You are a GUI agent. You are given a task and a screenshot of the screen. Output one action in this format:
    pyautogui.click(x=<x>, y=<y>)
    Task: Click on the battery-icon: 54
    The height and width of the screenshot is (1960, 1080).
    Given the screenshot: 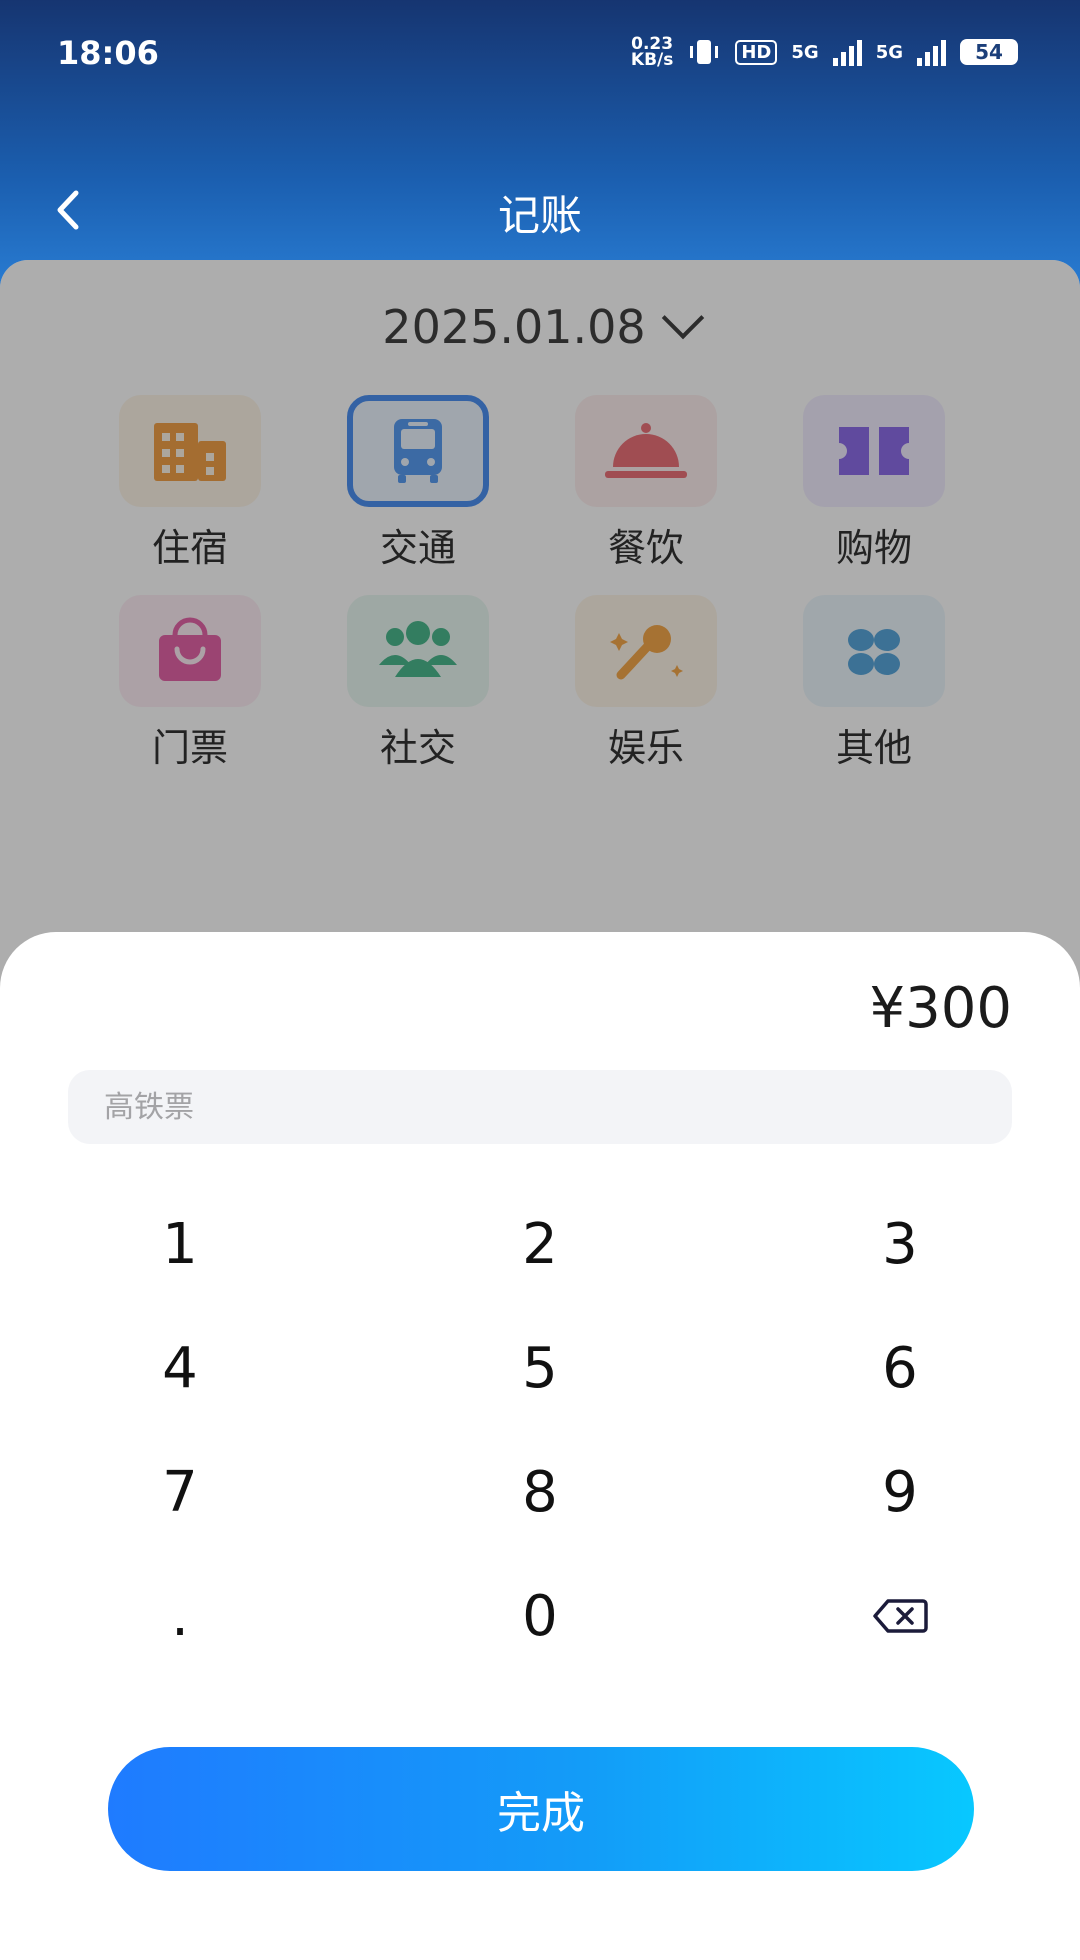 What is the action you would take?
    pyautogui.click(x=989, y=52)
    